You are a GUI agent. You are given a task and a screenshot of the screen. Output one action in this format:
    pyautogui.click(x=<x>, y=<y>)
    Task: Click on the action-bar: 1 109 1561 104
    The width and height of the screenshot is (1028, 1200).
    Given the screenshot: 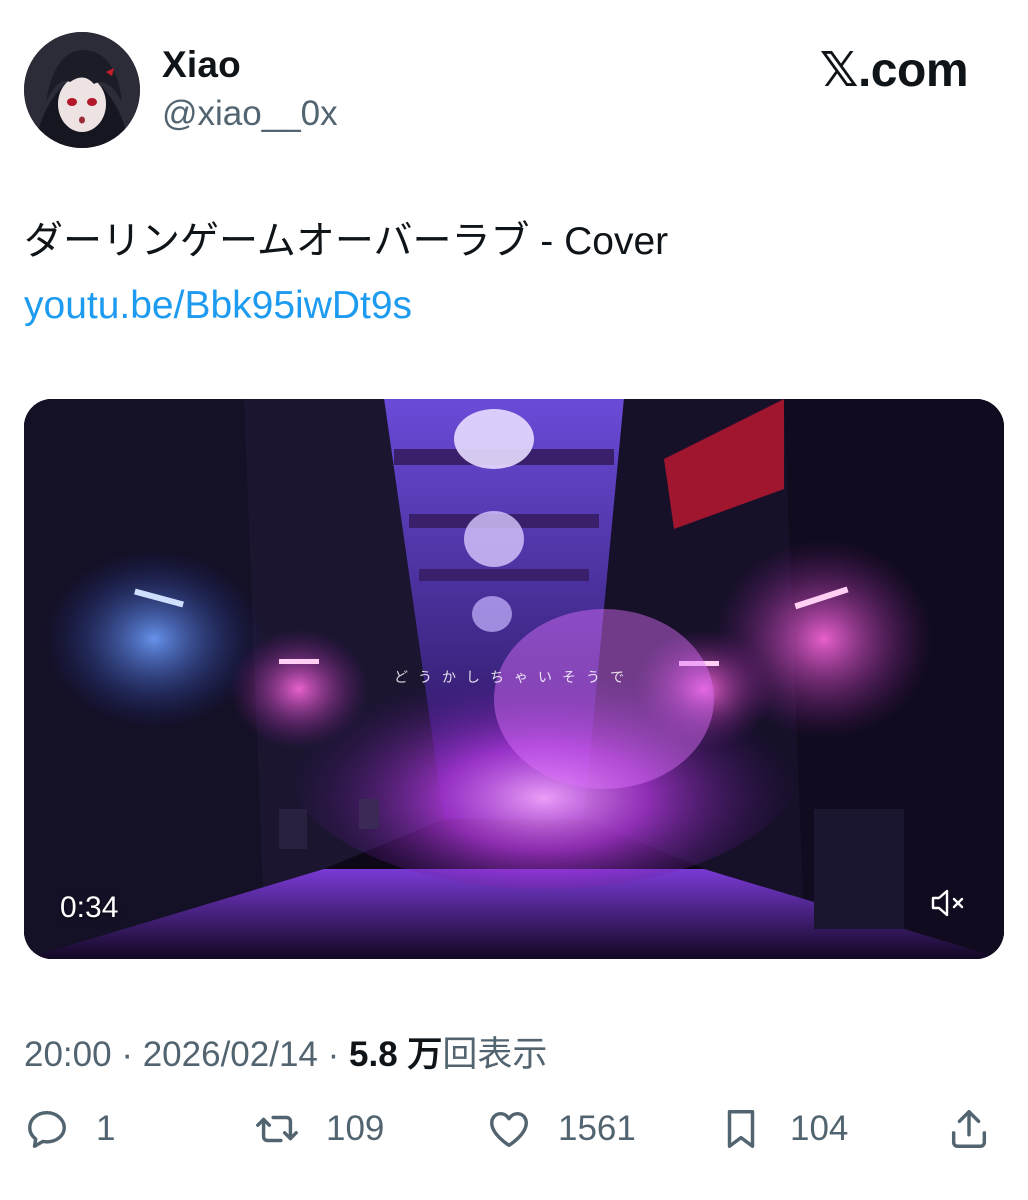 What is the action you would take?
    pyautogui.click(x=514, y=1136)
    